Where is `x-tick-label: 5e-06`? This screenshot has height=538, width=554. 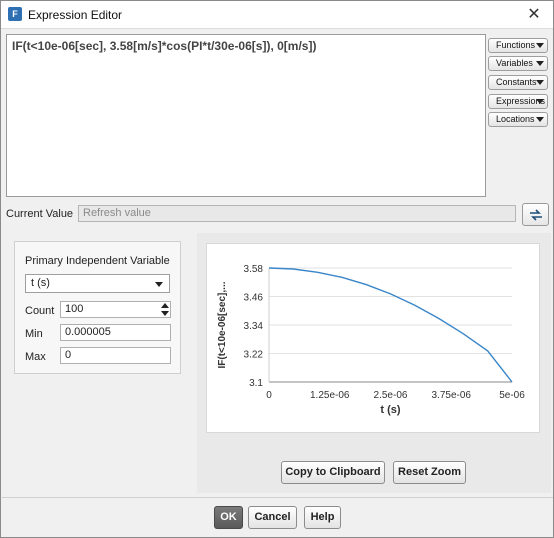
x-tick-label: 5e-06 is located at coordinates (512, 395).